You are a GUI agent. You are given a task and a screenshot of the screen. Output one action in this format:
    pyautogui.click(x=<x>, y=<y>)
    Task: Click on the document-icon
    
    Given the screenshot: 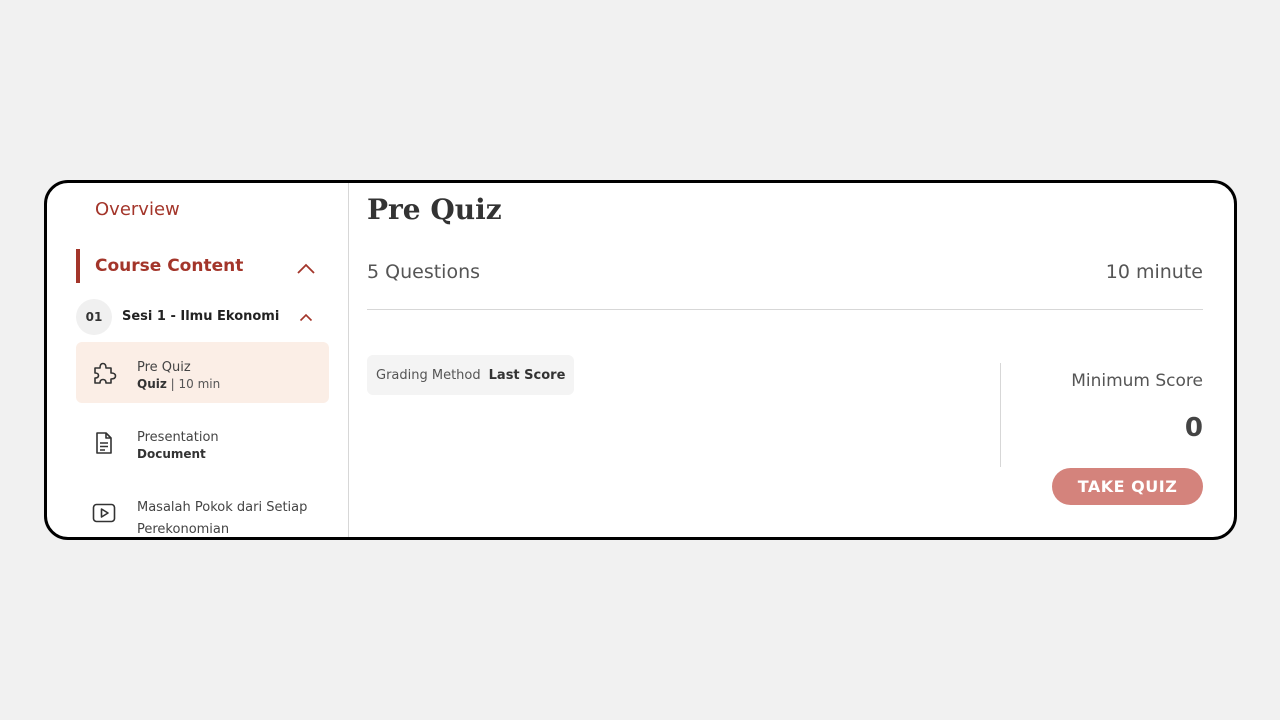 What is the action you would take?
    pyautogui.click(x=104, y=443)
    